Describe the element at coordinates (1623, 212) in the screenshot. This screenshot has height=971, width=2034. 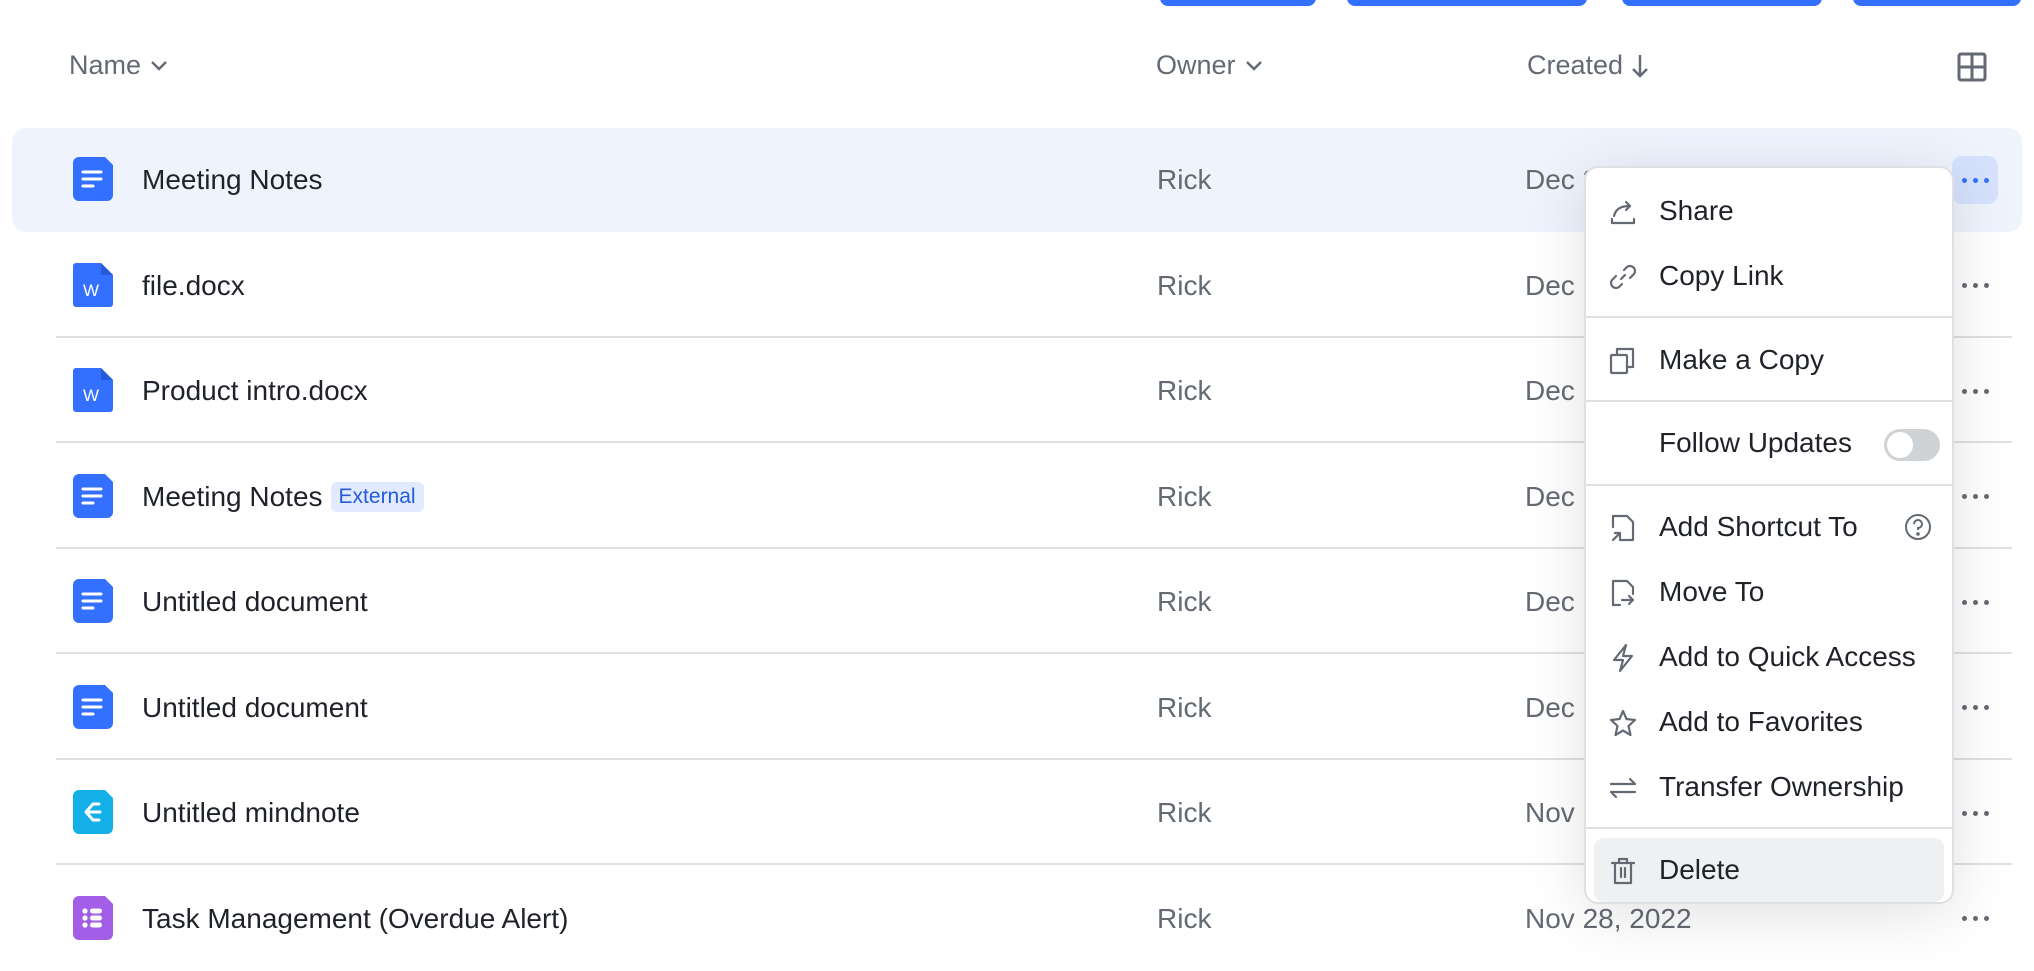
I see `share-icon` at that location.